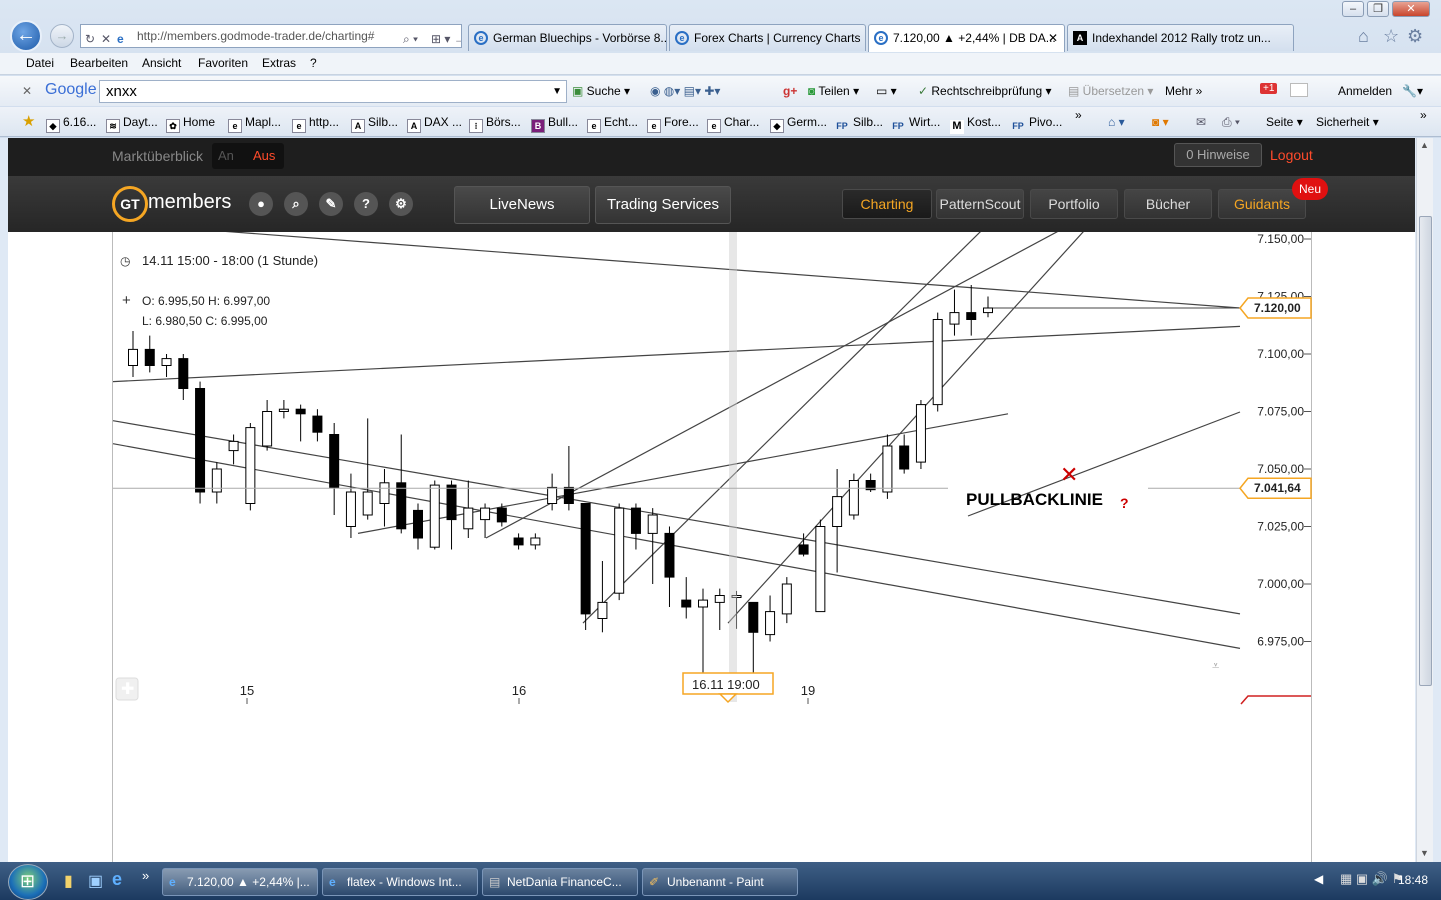 Image resolution: width=1441 pixels, height=900 pixels. I want to click on task-paint: ✐ Unbenannt - Paint, so click(720, 882).